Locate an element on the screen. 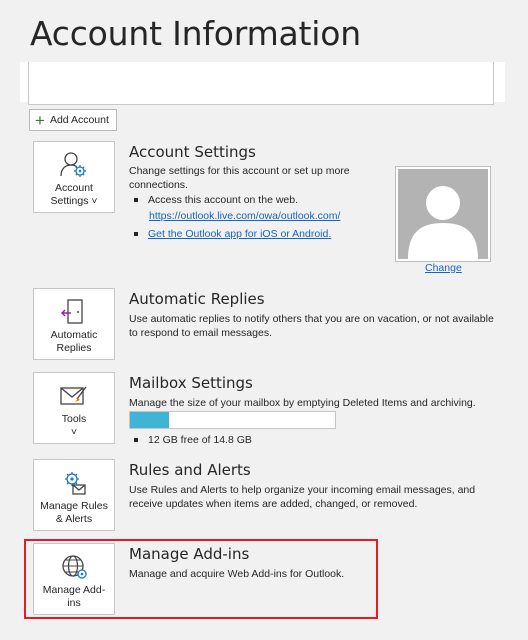  add-account-button: + Add Account is located at coordinates (73, 120).